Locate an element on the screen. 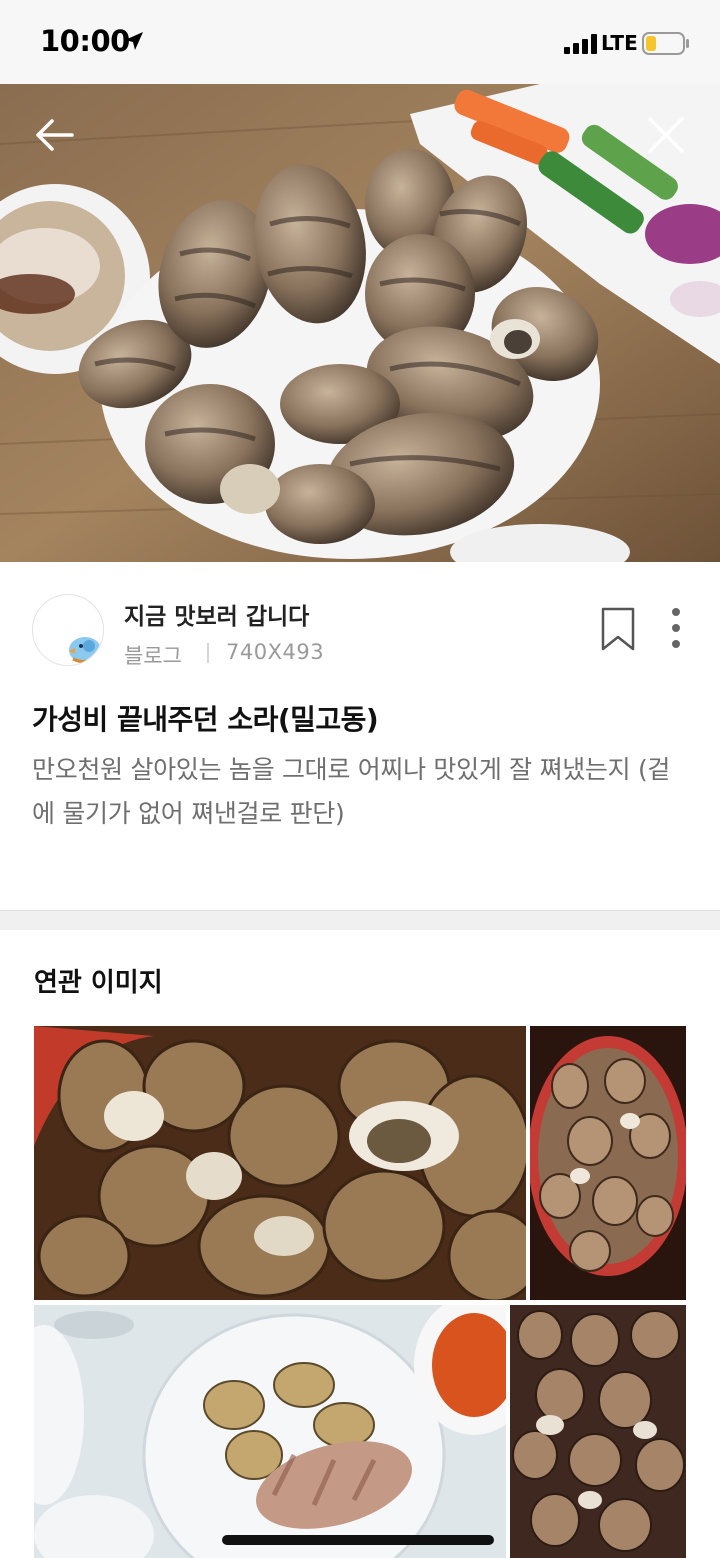 The width and height of the screenshot is (720, 1558). source-type: 블로그 is located at coordinates (153, 656).